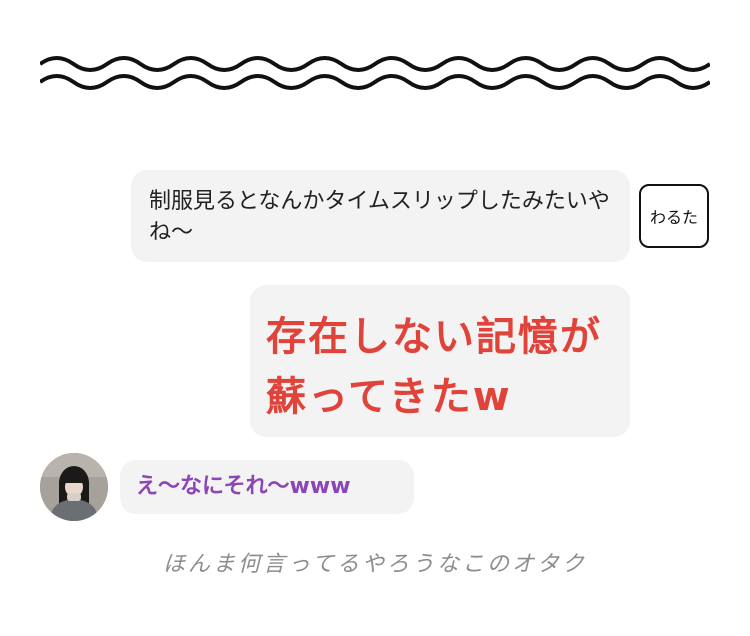 This screenshot has width=750, height=636. I want to click on message-bubble-1: 制服見るとなんかタイムスリップしたみたいやね〜, so click(380, 216).